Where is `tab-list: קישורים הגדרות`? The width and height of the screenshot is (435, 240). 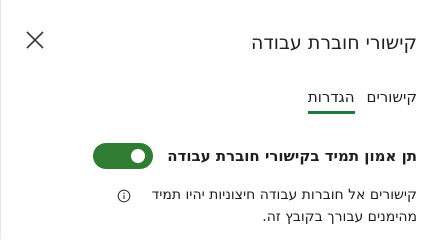 tab-list: קישורים הגדרות is located at coordinates (362, 100).